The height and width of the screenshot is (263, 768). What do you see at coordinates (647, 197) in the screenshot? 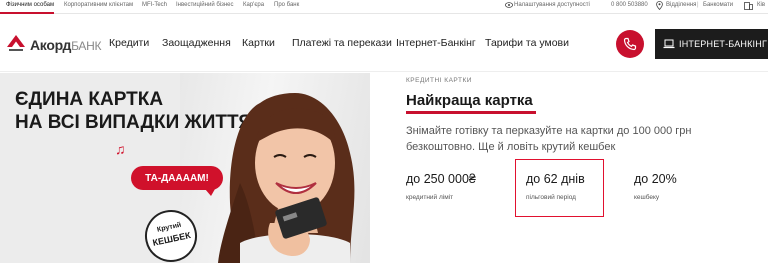
I see `feature-cashback-label: кешбеку` at bounding box center [647, 197].